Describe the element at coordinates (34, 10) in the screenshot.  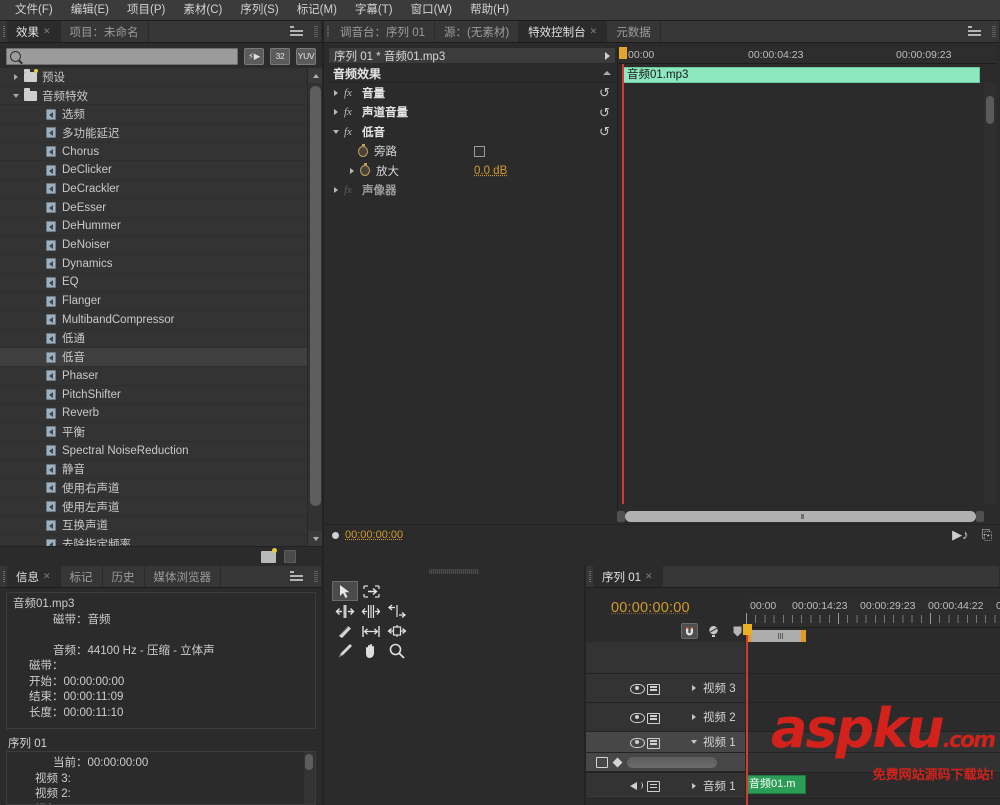
I see `menu-item-file: 文件(F)` at that location.